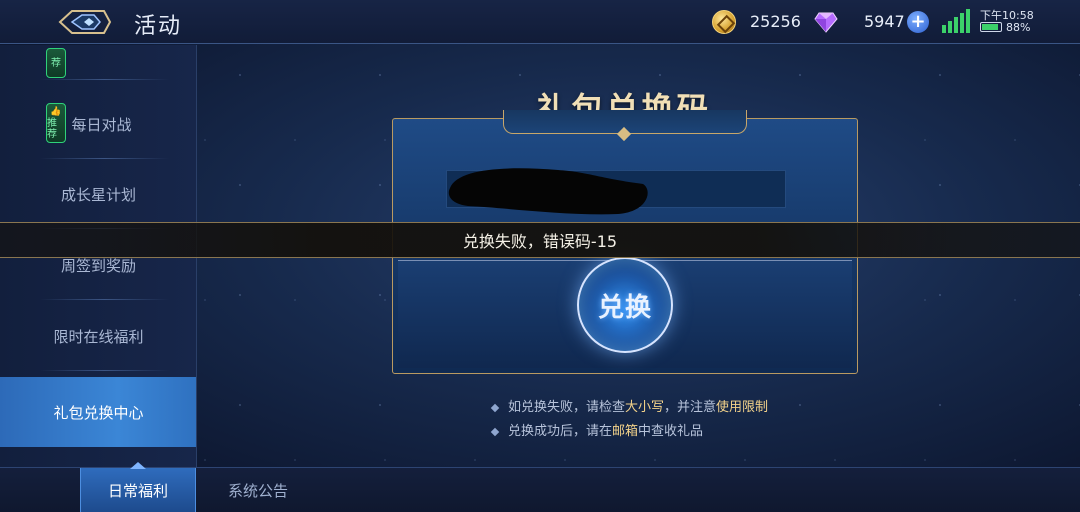 The width and height of the screenshot is (1080, 512). I want to click on tab-system-notice: 系统公告, so click(258, 490).